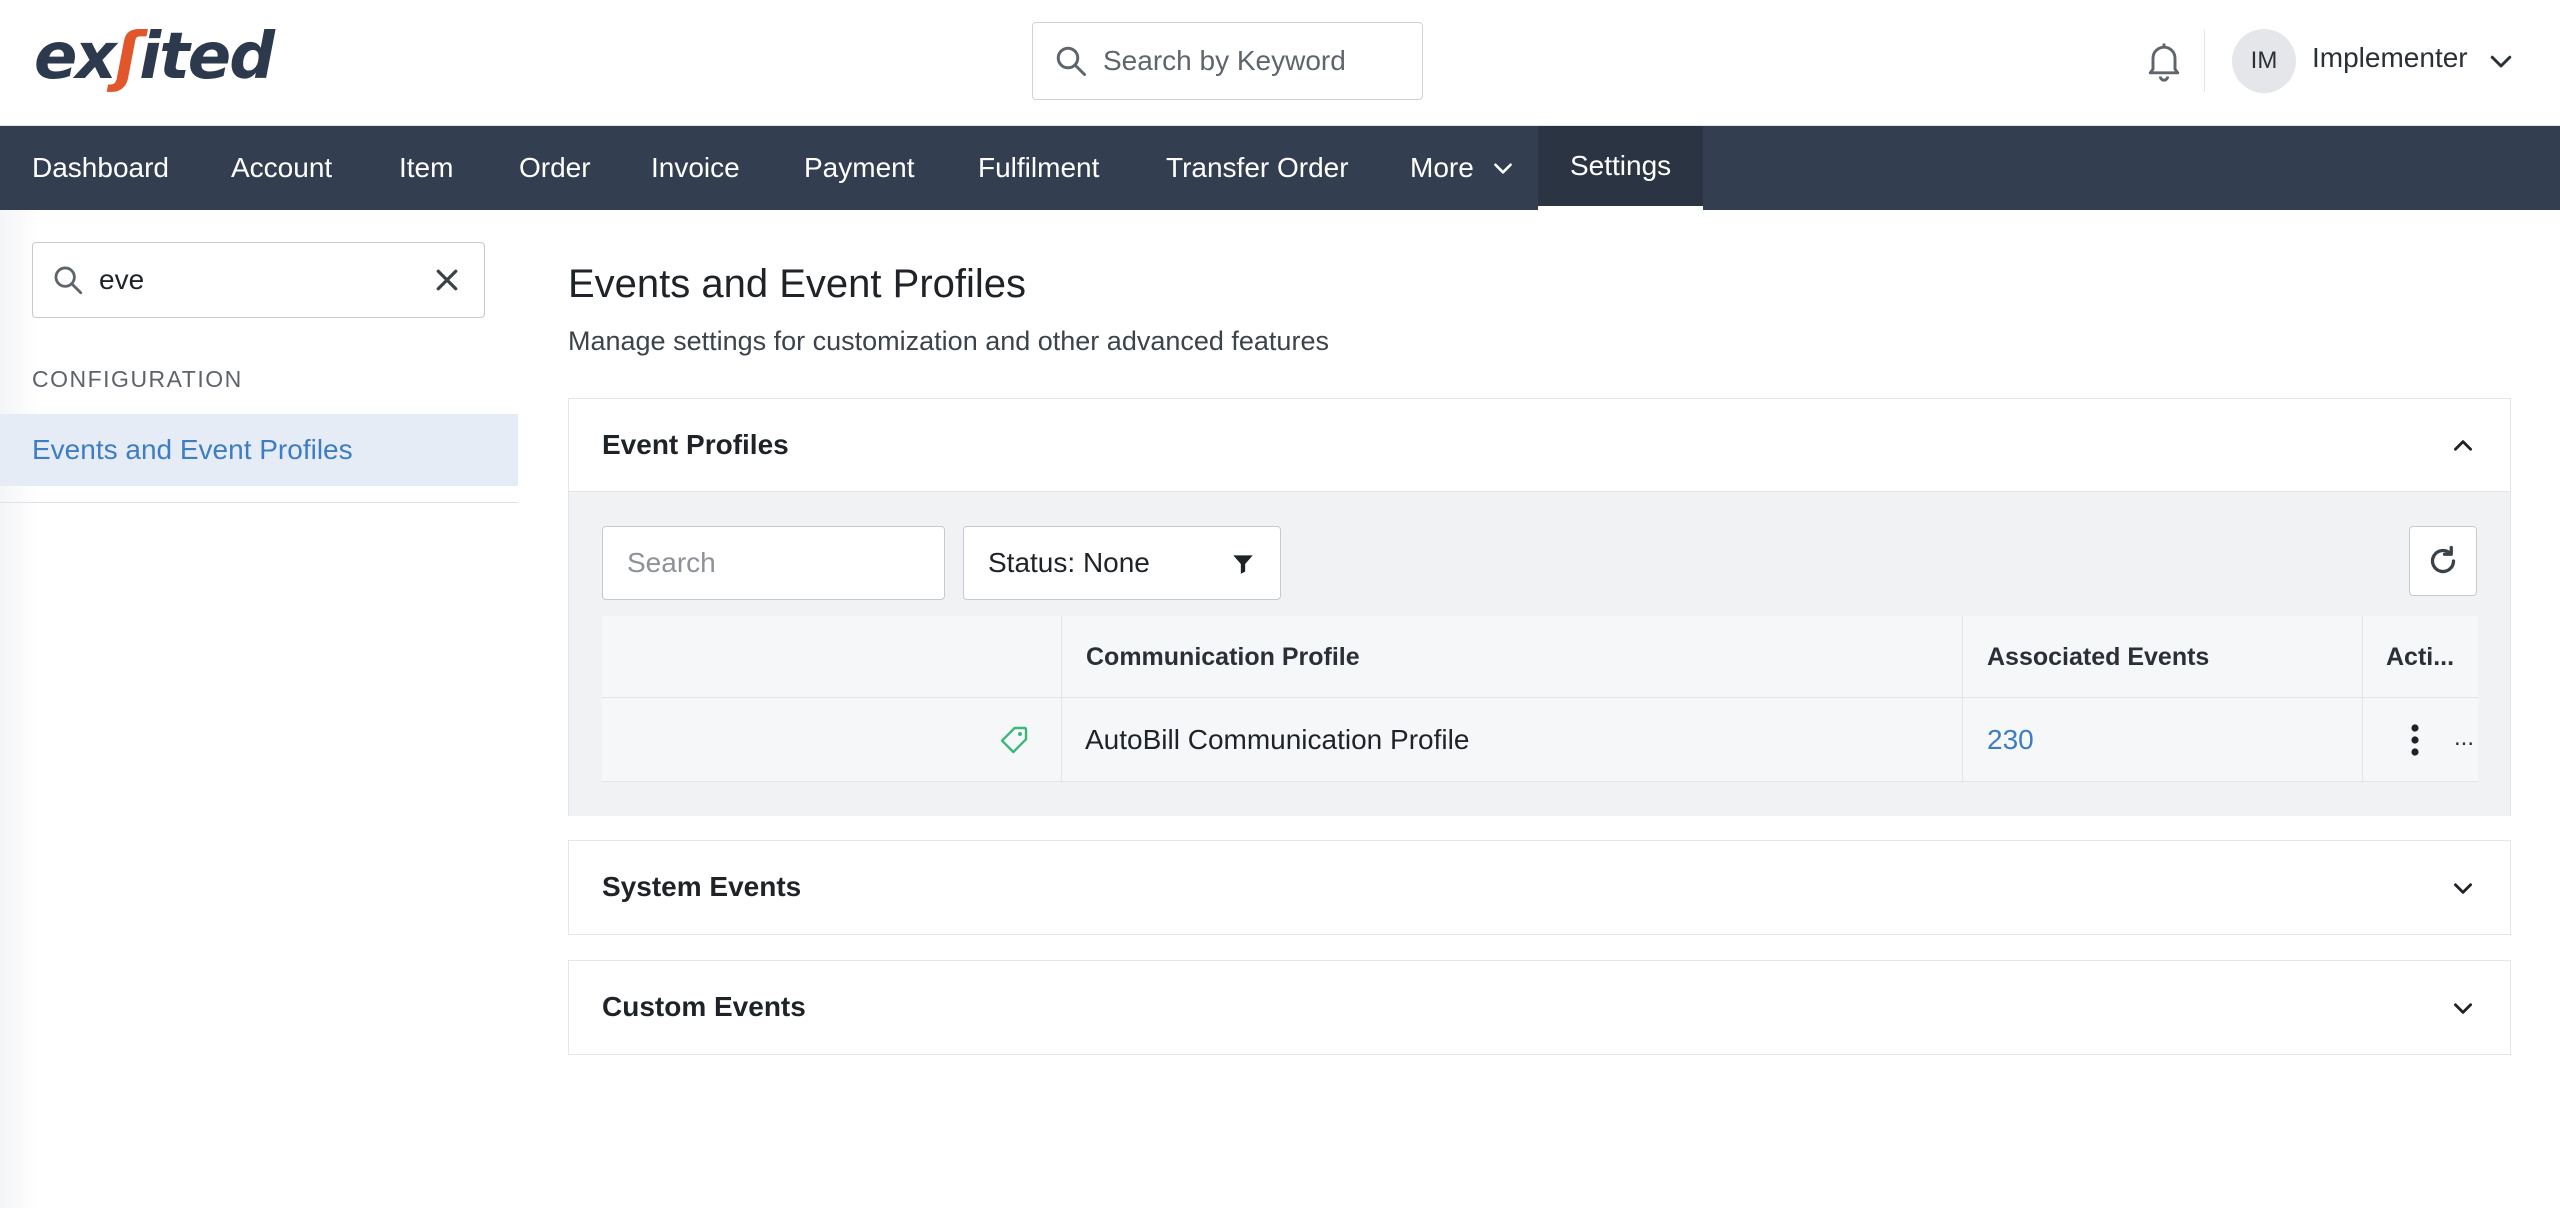 The width and height of the screenshot is (2560, 1208). What do you see at coordinates (1014, 740) in the screenshot?
I see `tag-icon` at bounding box center [1014, 740].